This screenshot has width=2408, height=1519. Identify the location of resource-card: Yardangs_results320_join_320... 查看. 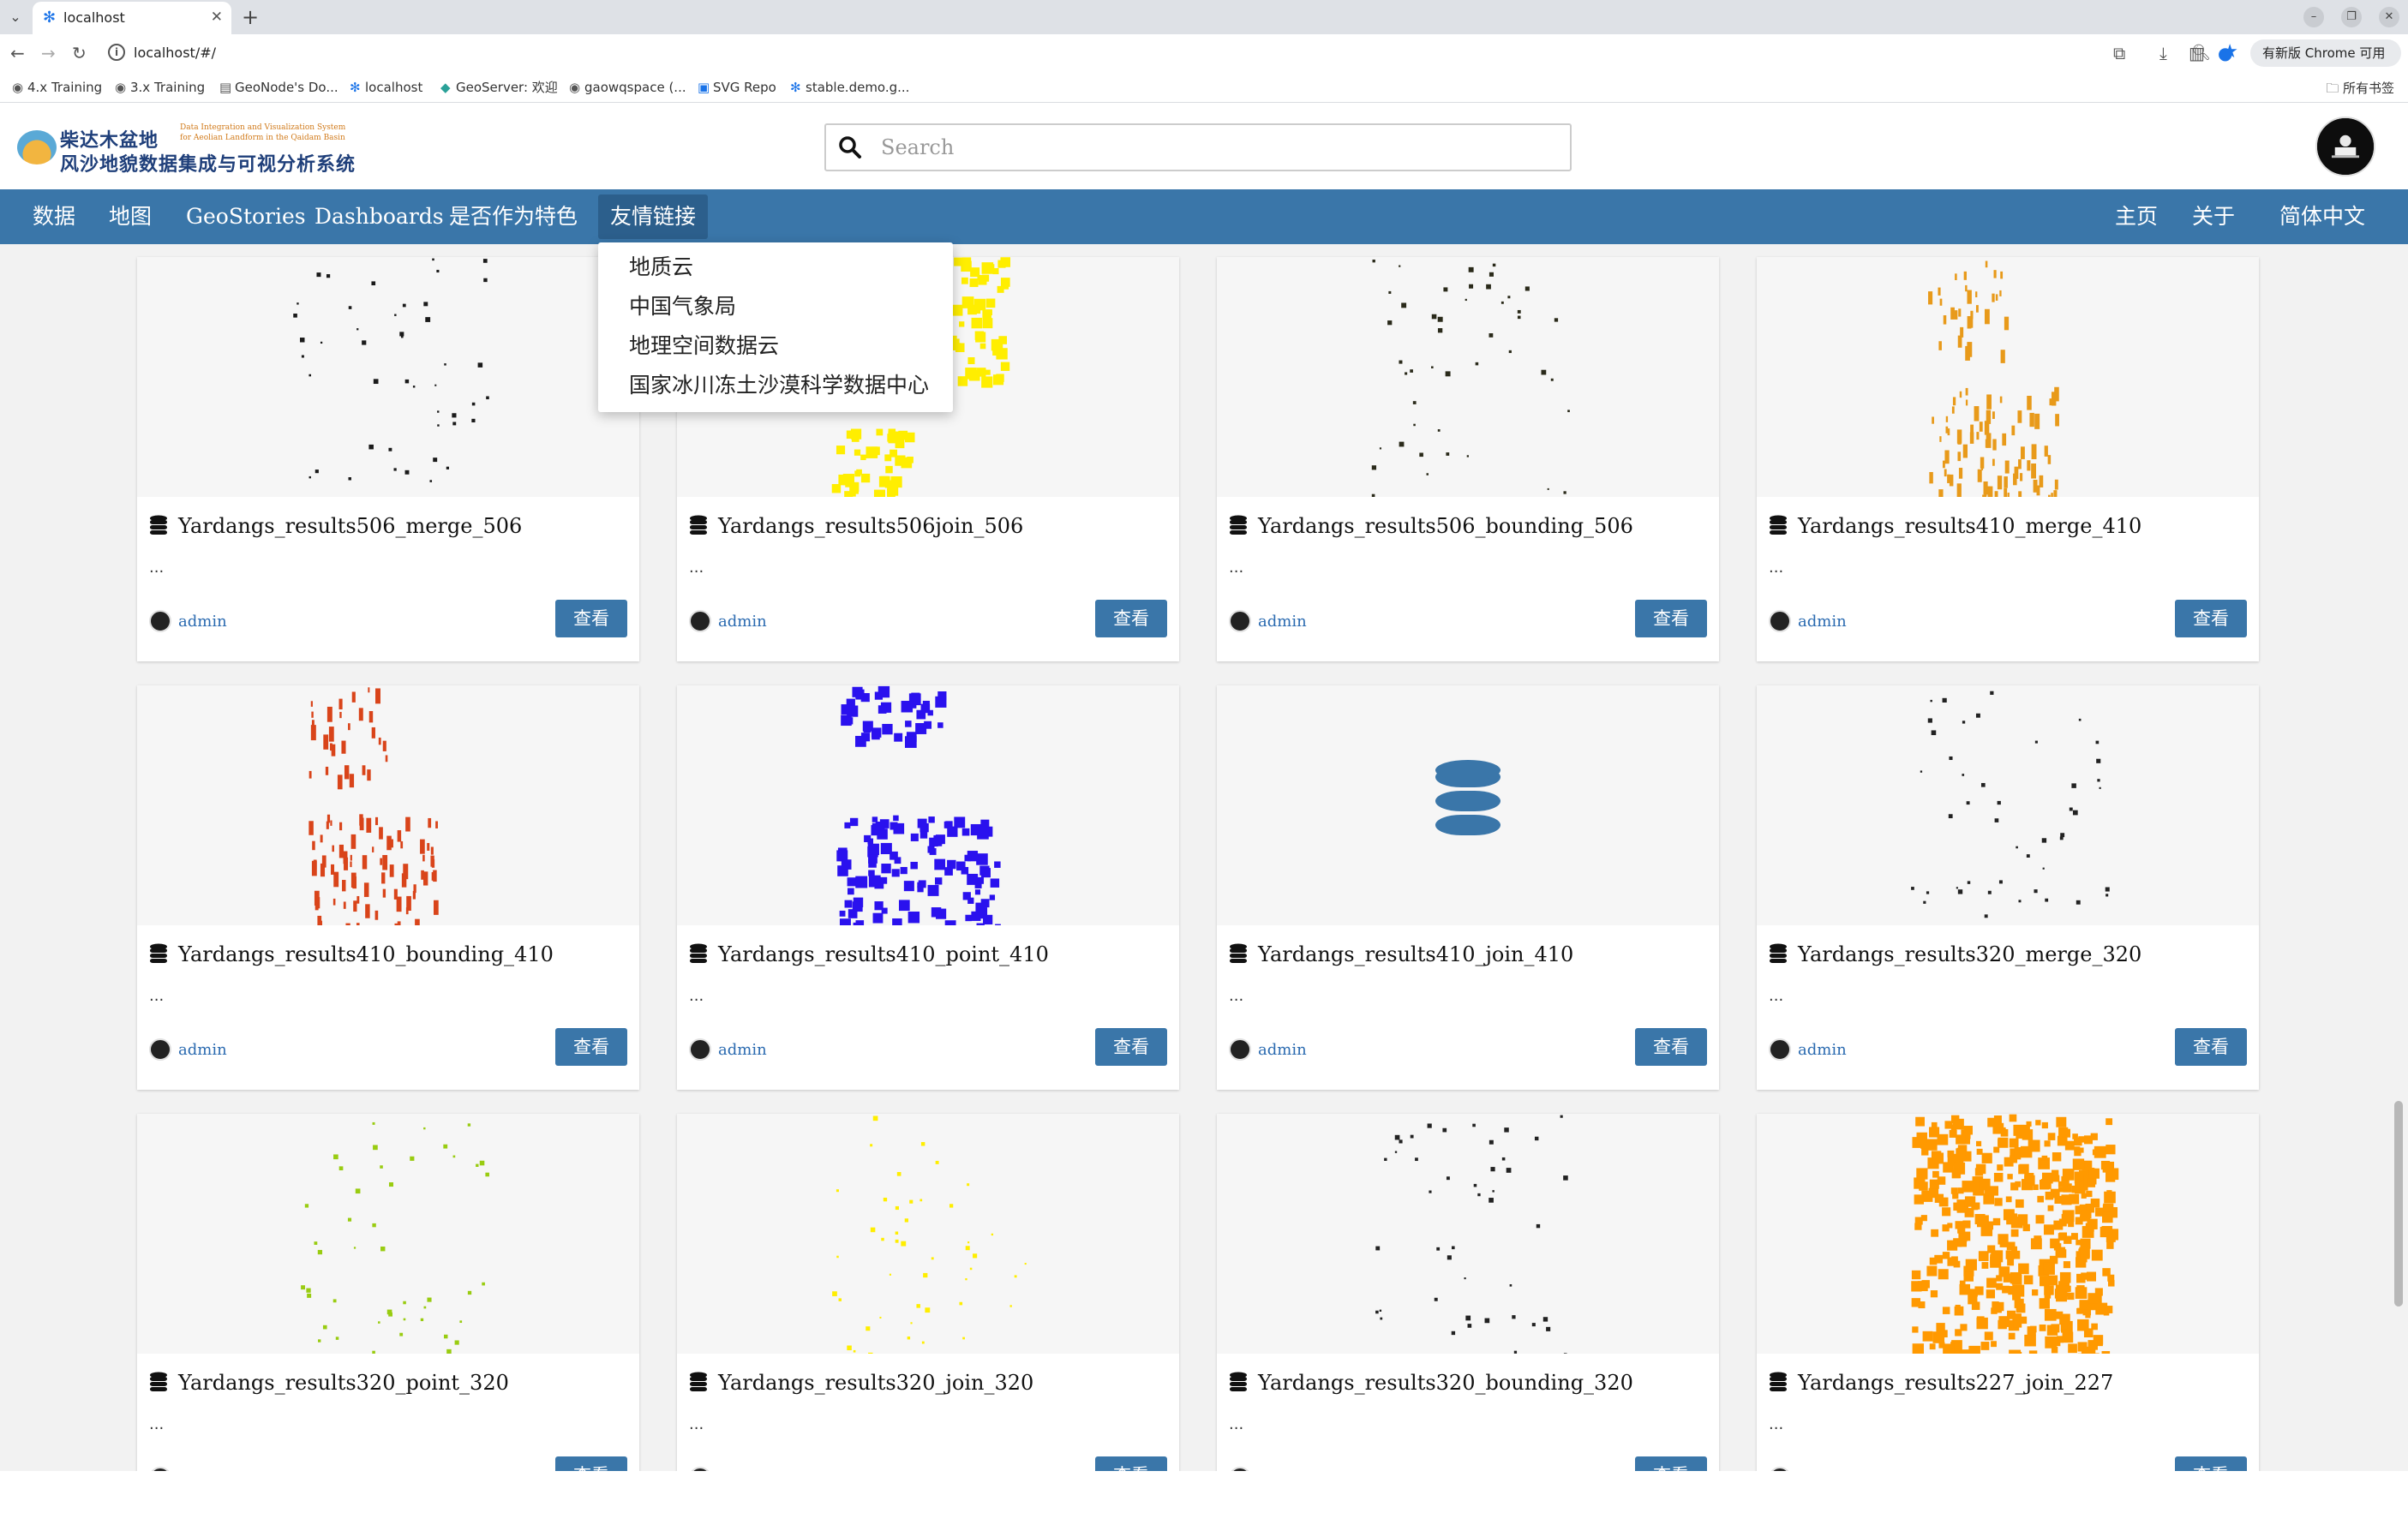
(928, 1292).